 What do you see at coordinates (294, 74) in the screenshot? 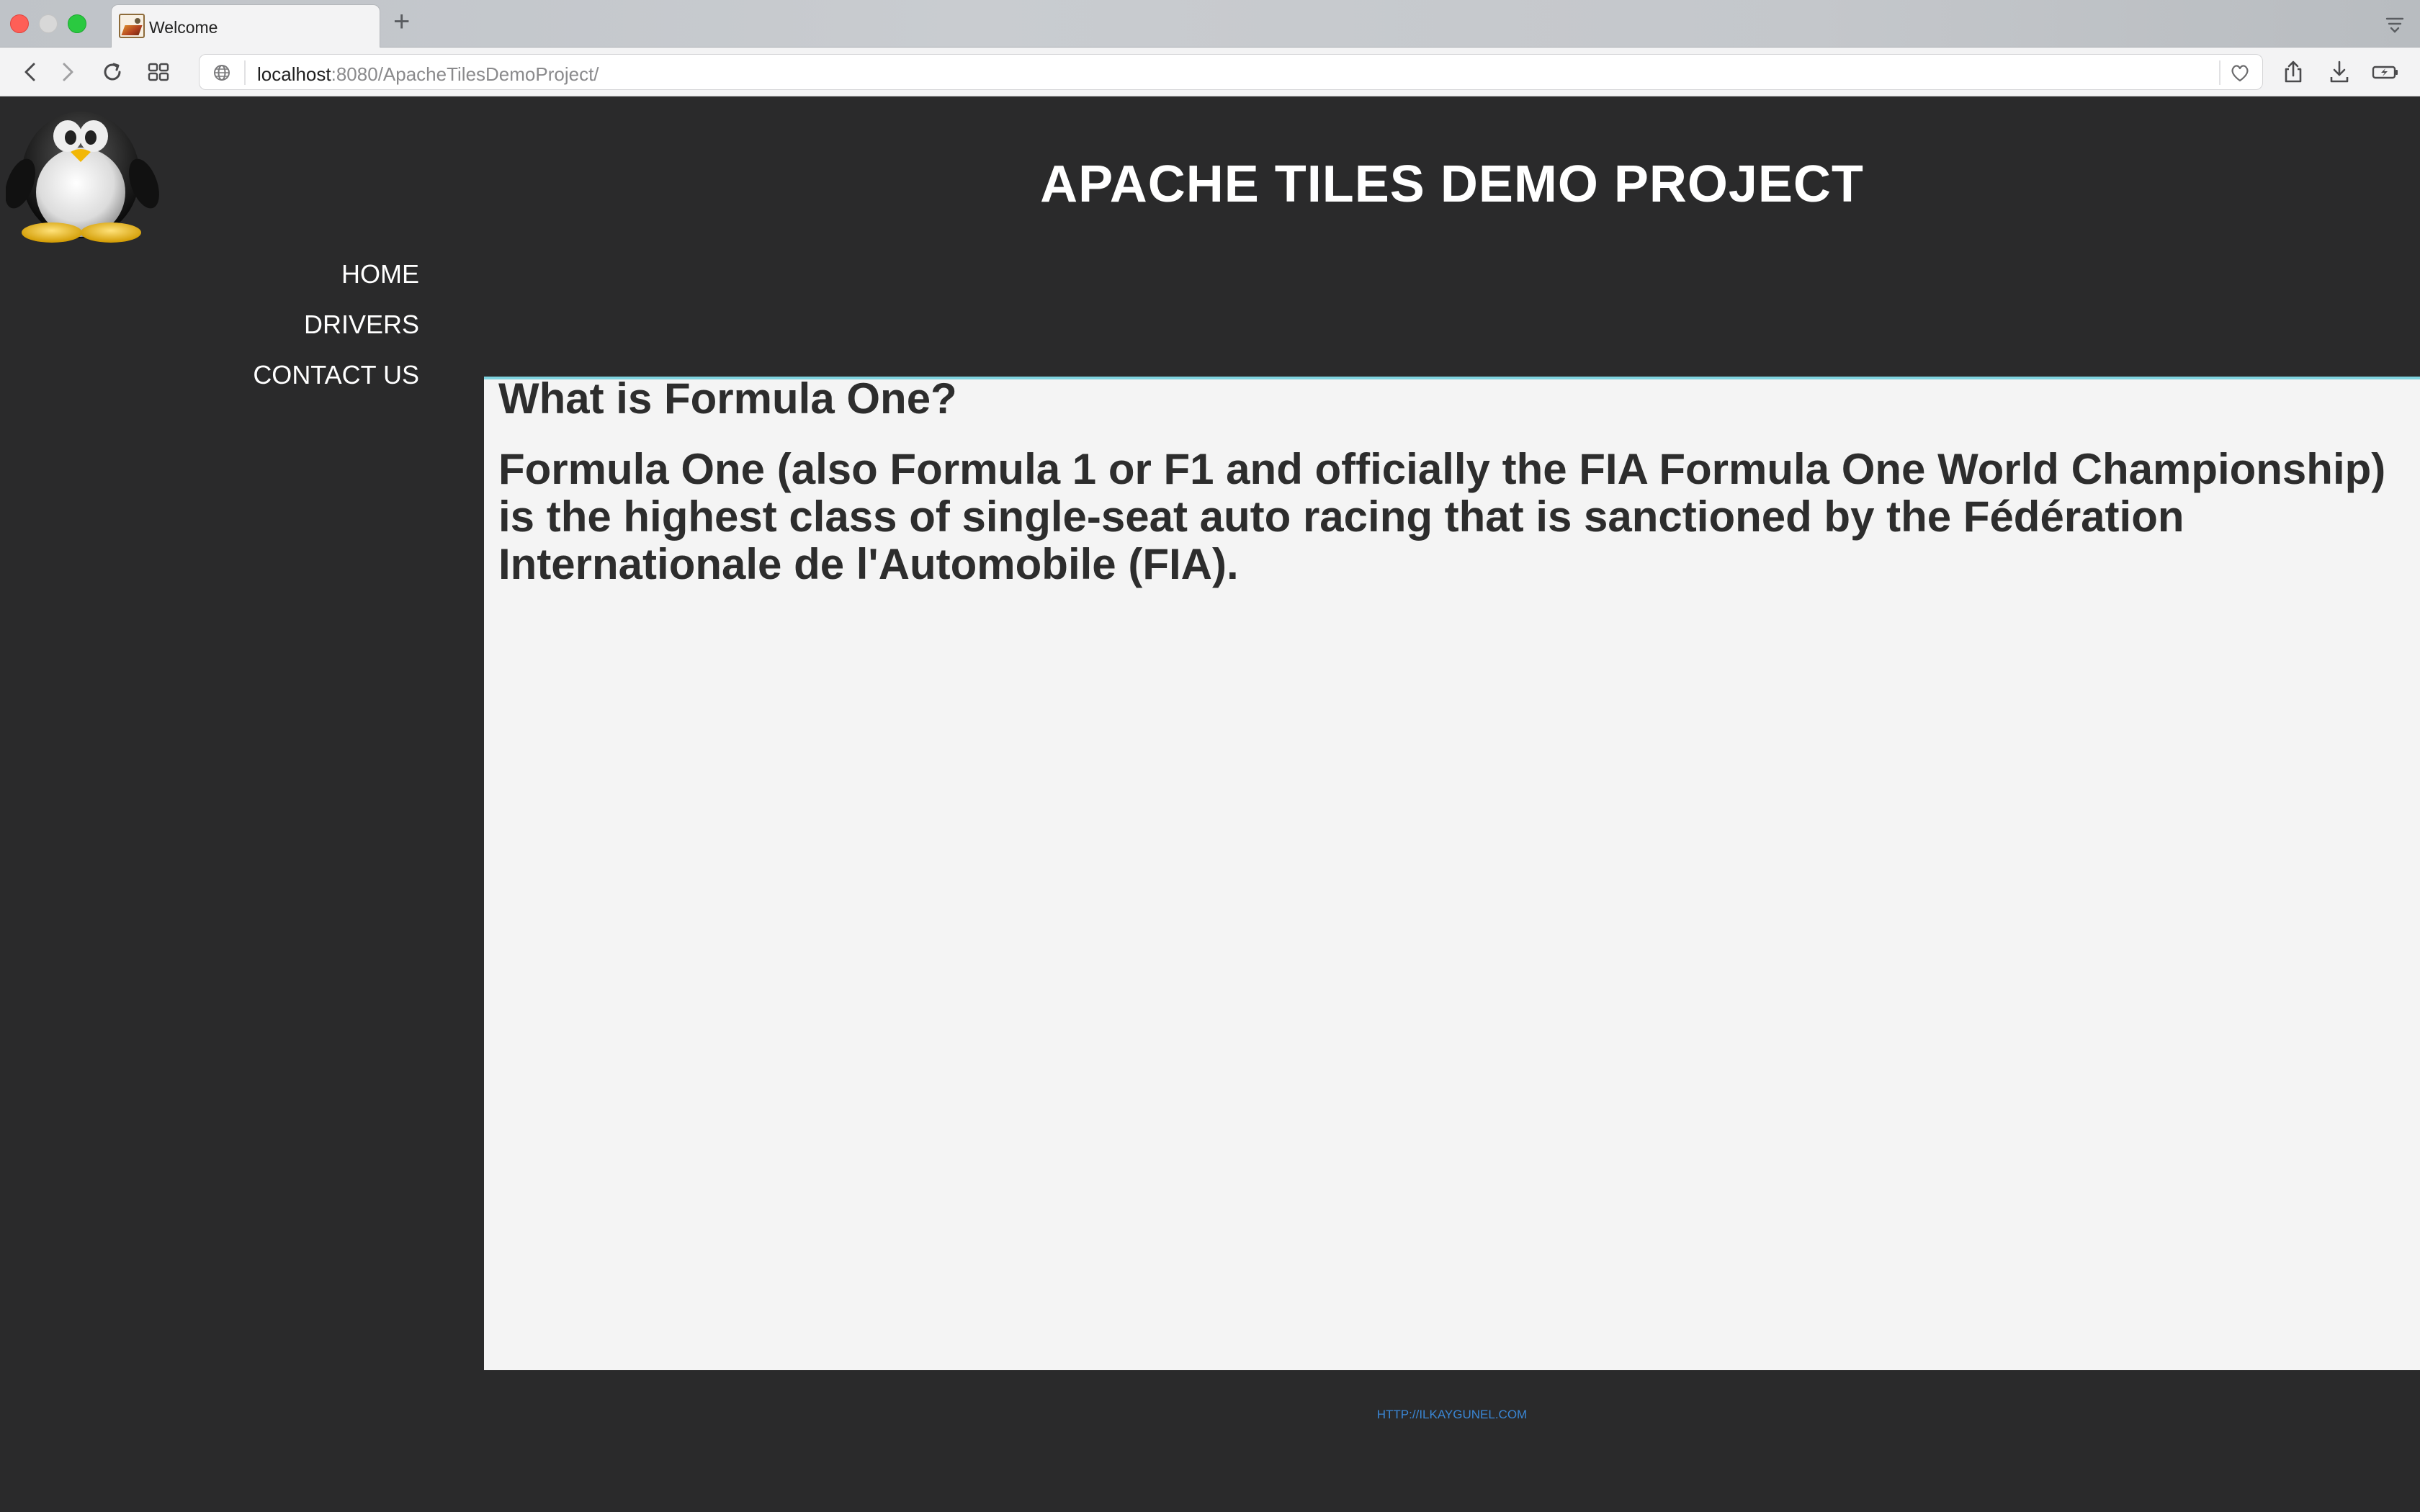
I see `url-host: localhost` at bounding box center [294, 74].